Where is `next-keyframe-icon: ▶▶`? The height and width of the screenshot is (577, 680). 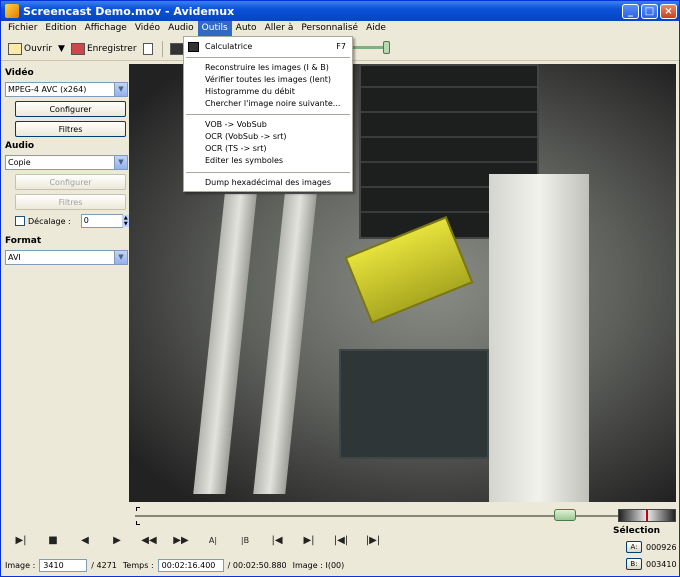
next-keyframe-icon: ▶▶ is located at coordinates (181, 541).